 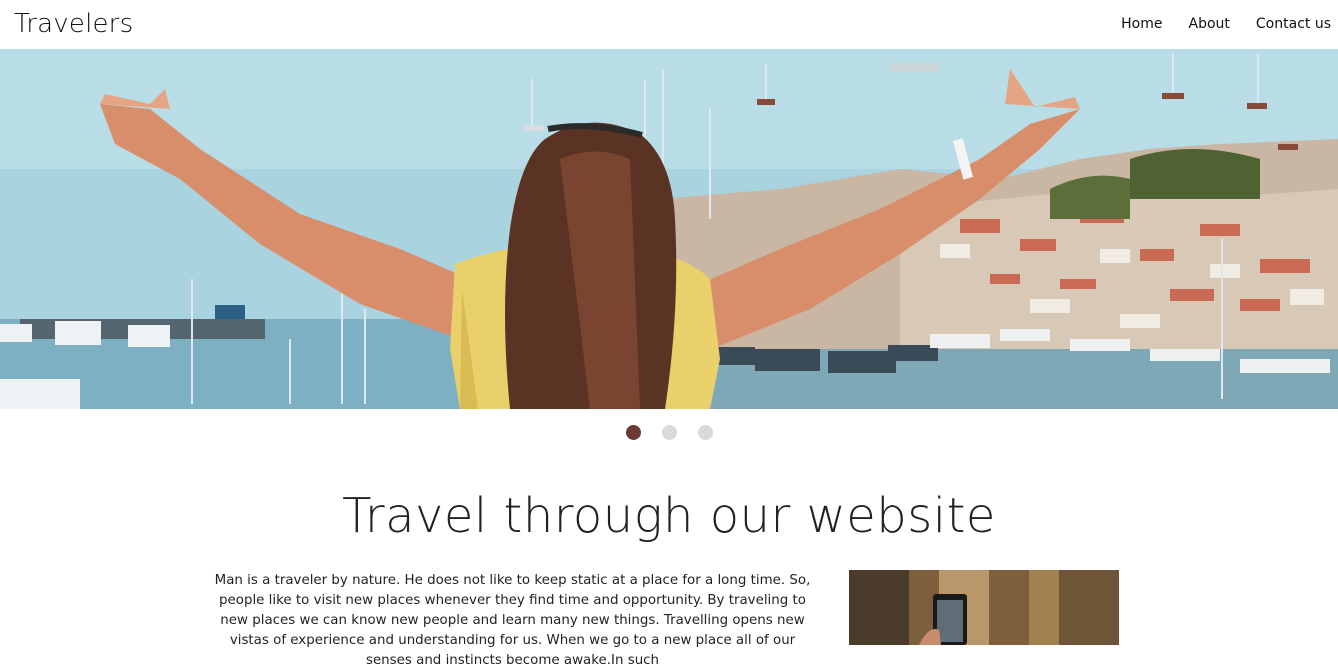 I want to click on brand-logo: Travelers, so click(x=73, y=24).